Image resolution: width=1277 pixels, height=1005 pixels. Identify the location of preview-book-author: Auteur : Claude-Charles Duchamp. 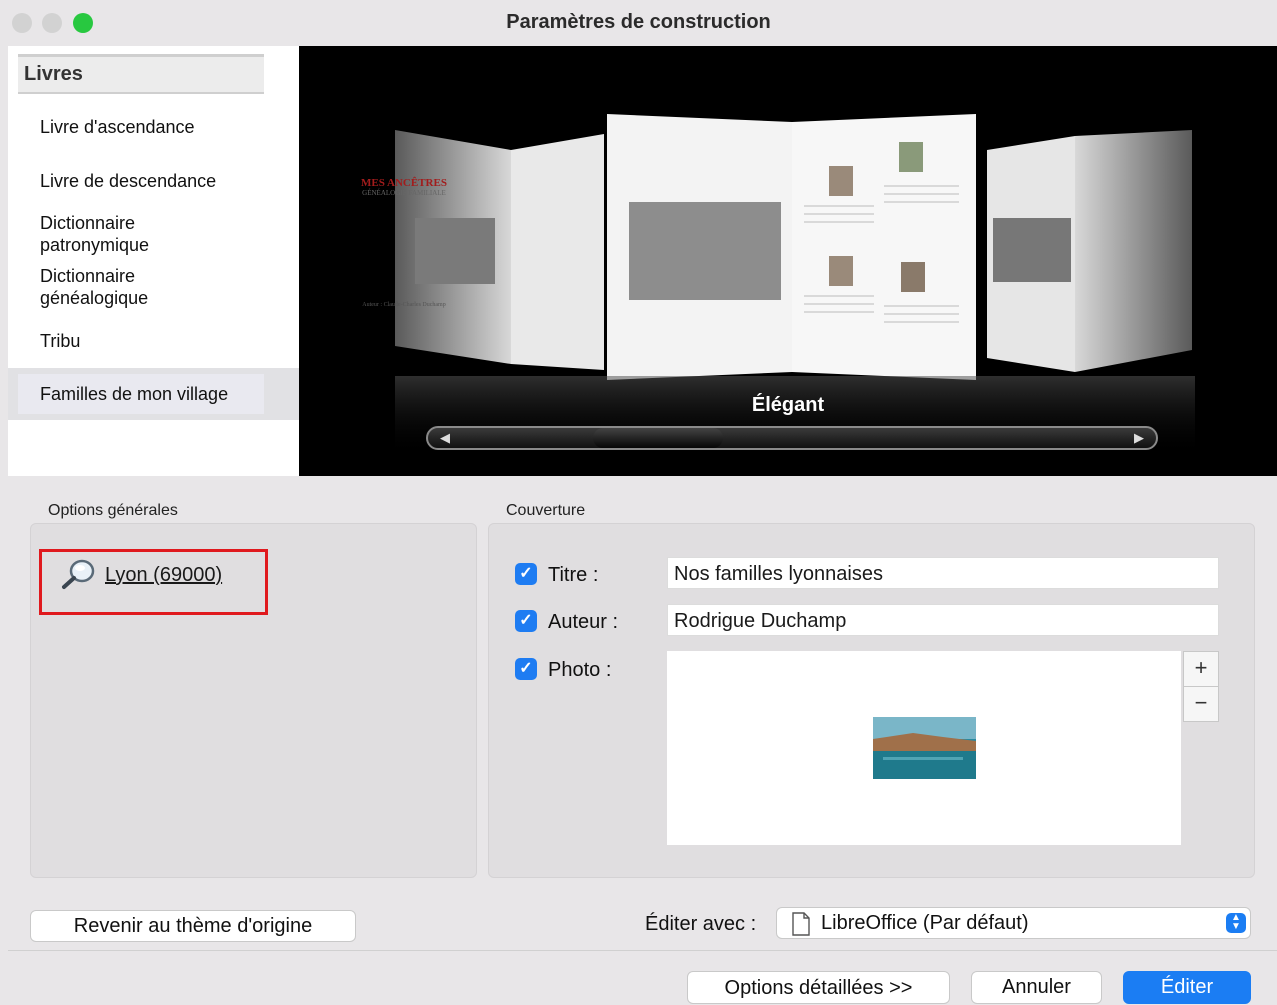
(404, 305).